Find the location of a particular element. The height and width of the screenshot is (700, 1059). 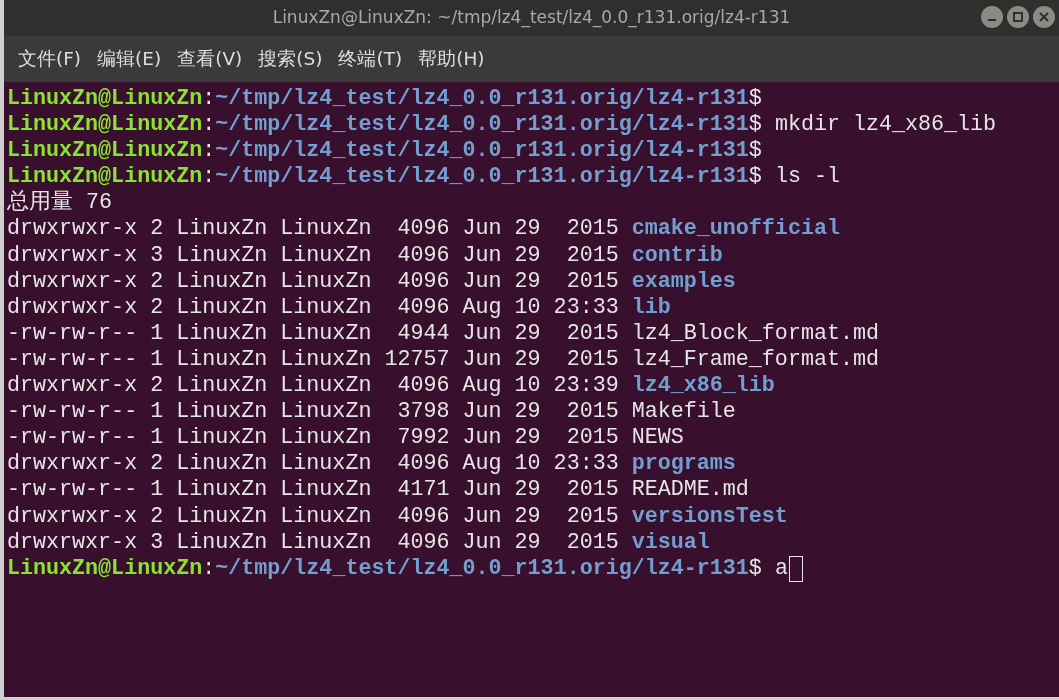

file-name: visual is located at coordinates (670, 542).